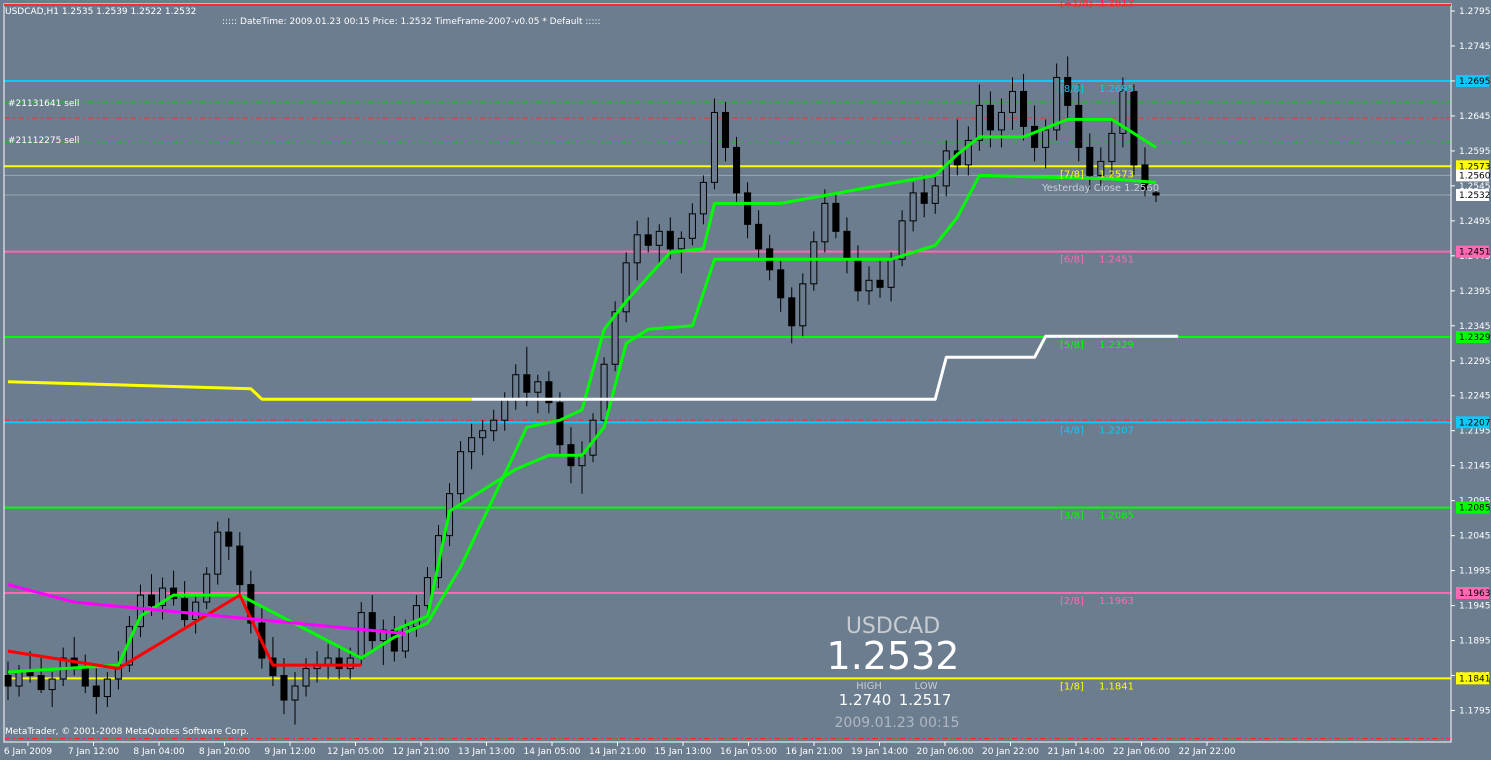  What do you see at coordinates (1475, 196) in the screenshot?
I see `price-label-3: 1.2532` at bounding box center [1475, 196].